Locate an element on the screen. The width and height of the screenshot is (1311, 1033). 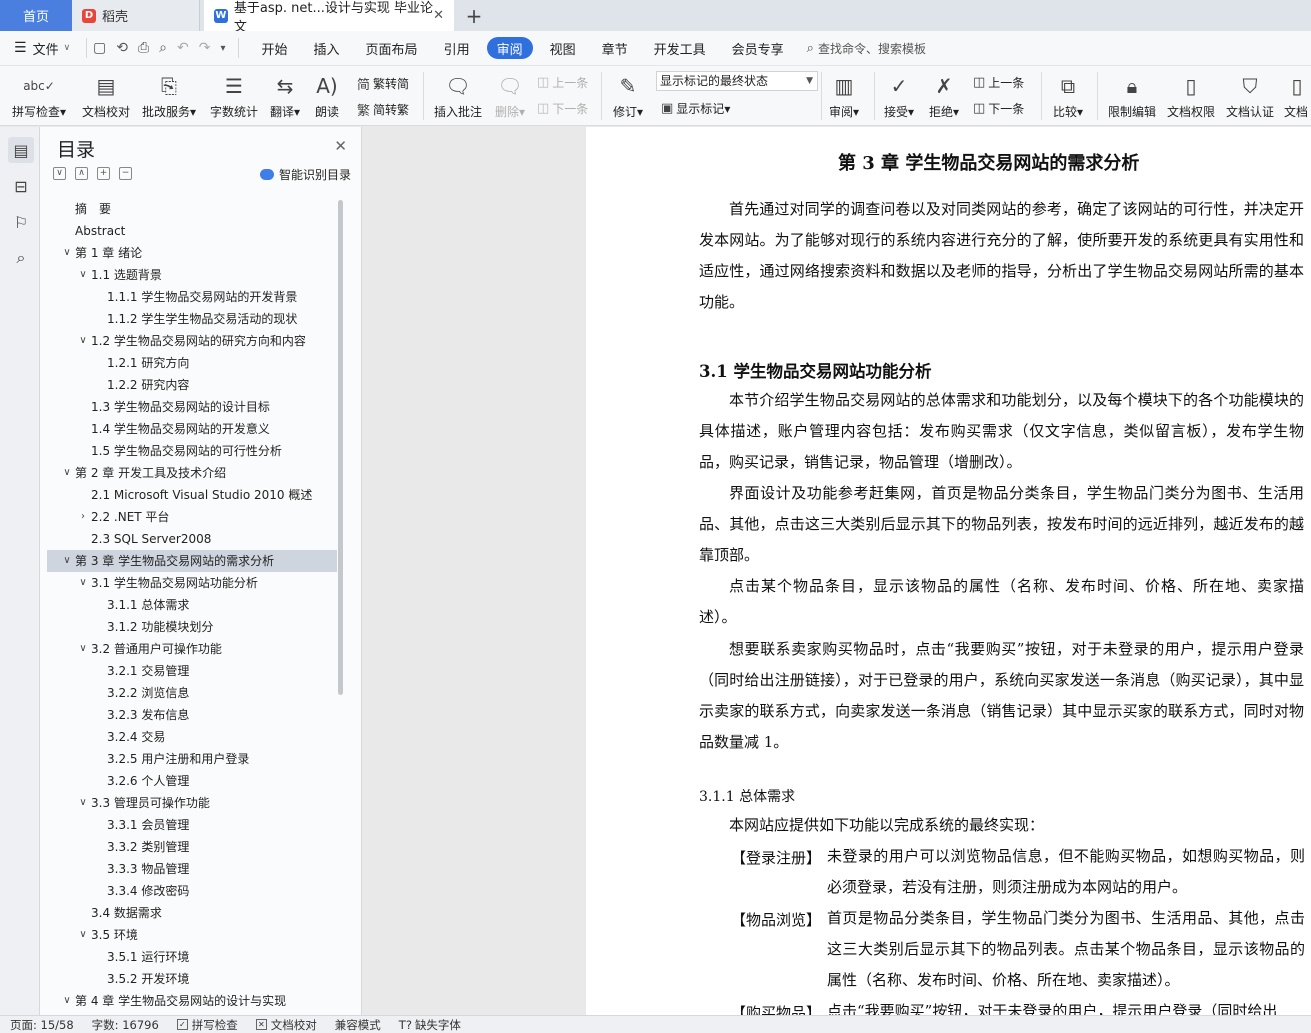
toc-item: 3.3.3 物品管理 is located at coordinates (192, 869).